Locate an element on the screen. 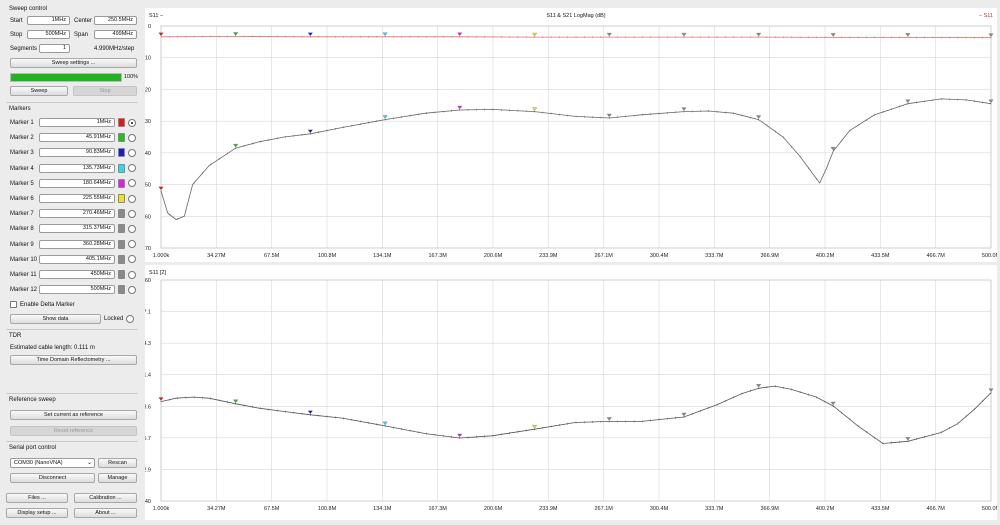  stop-sweep-button: Stop is located at coordinates (105, 91).